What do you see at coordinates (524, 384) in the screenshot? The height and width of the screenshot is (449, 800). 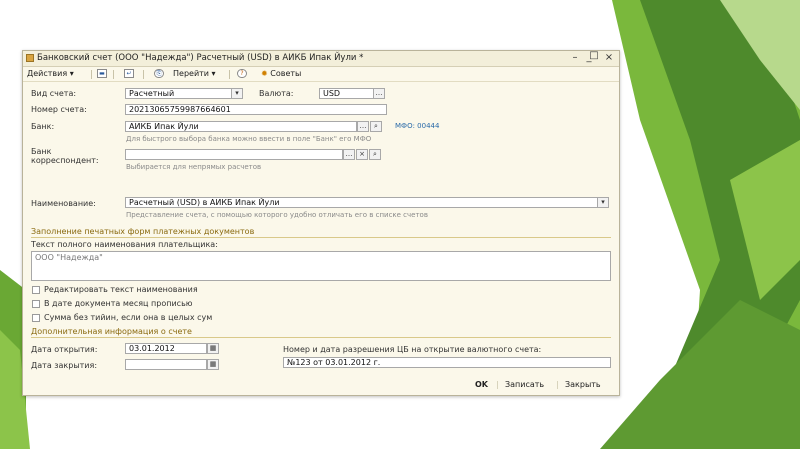 I see `save-button: Записать` at bounding box center [524, 384].